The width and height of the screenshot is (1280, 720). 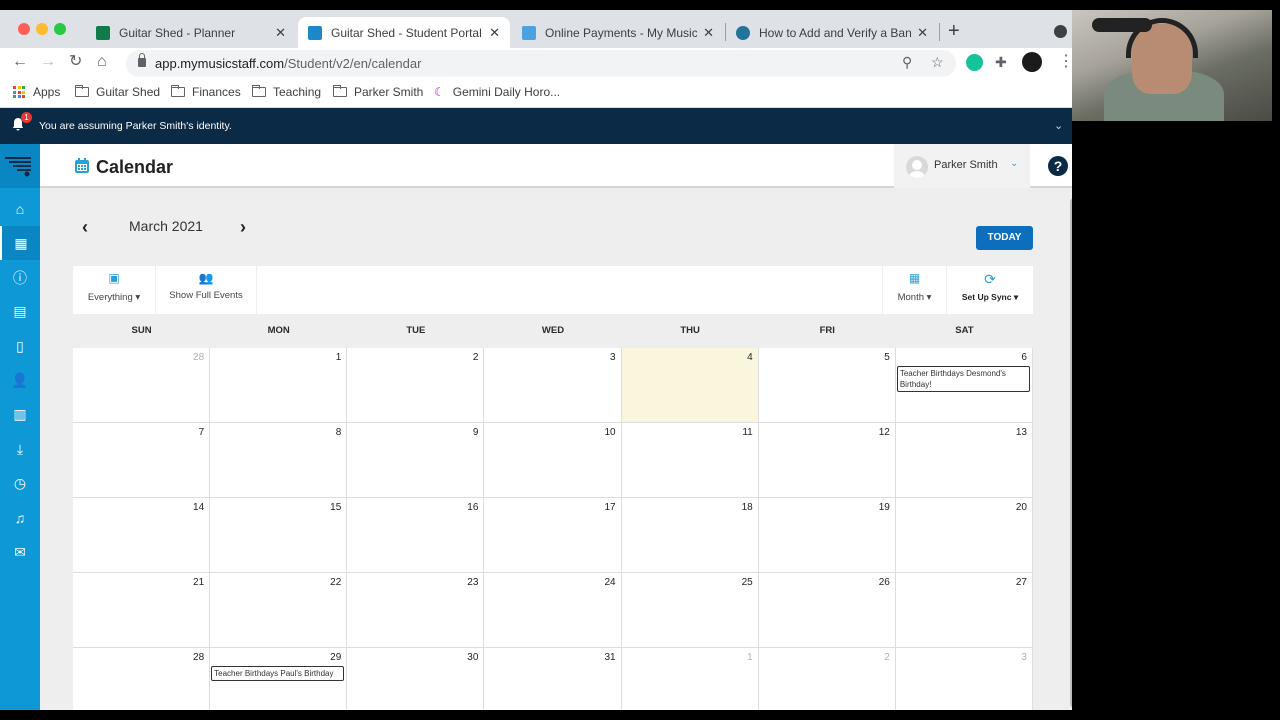 What do you see at coordinates (1060, 31) in the screenshot?
I see `tab-search-icon` at bounding box center [1060, 31].